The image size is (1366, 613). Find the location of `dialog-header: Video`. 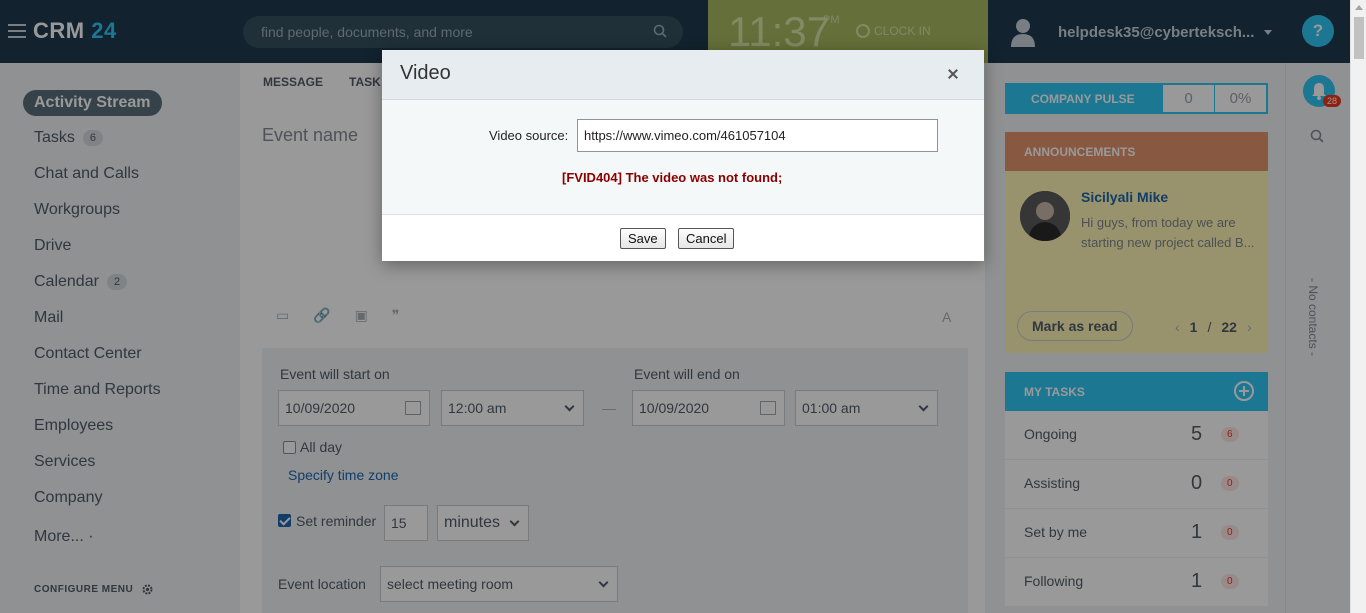

dialog-header: Video is located at coordinates (683, 75).